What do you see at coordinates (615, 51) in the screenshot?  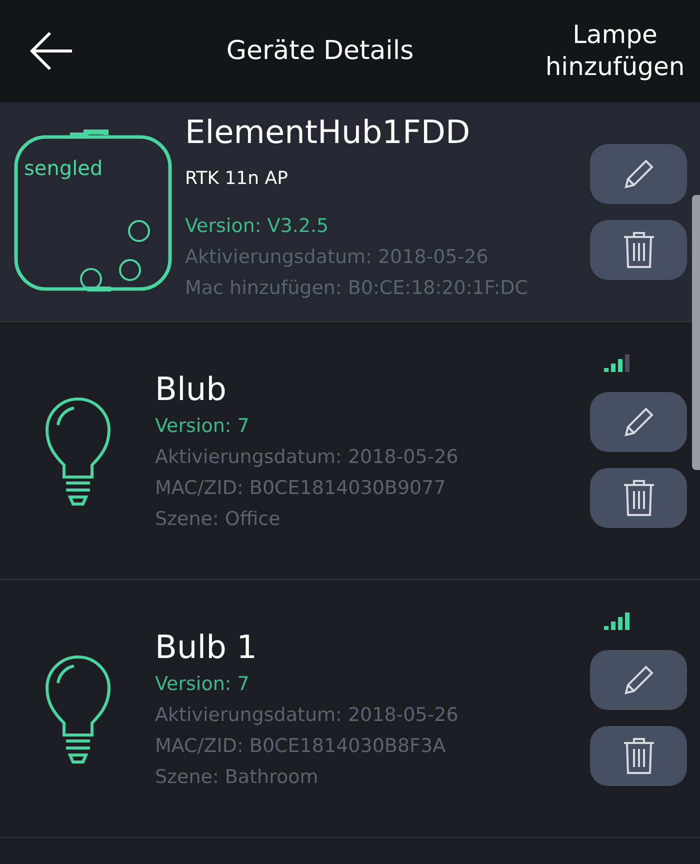 I see `add-lamp-button: Lampe hinzufügen` at bounding box center [615, 51].